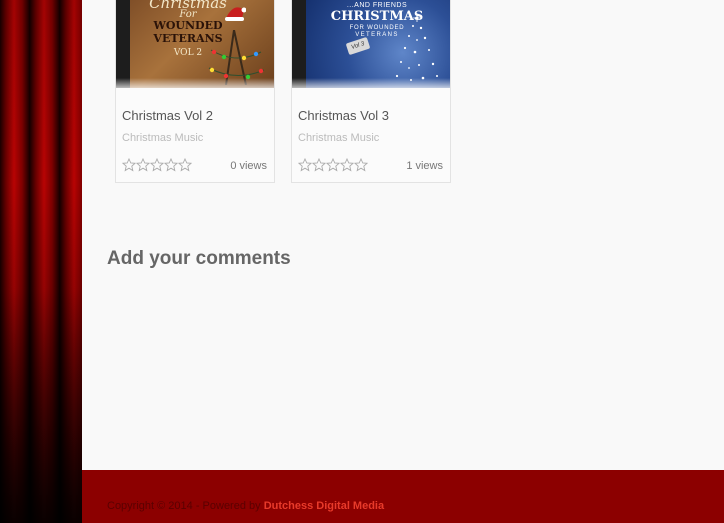 This screenshot has height=523, width=724. Describe the element at coordinates (377, 35) in the screenshot. I see `cover-text: VETERANS` at that location.